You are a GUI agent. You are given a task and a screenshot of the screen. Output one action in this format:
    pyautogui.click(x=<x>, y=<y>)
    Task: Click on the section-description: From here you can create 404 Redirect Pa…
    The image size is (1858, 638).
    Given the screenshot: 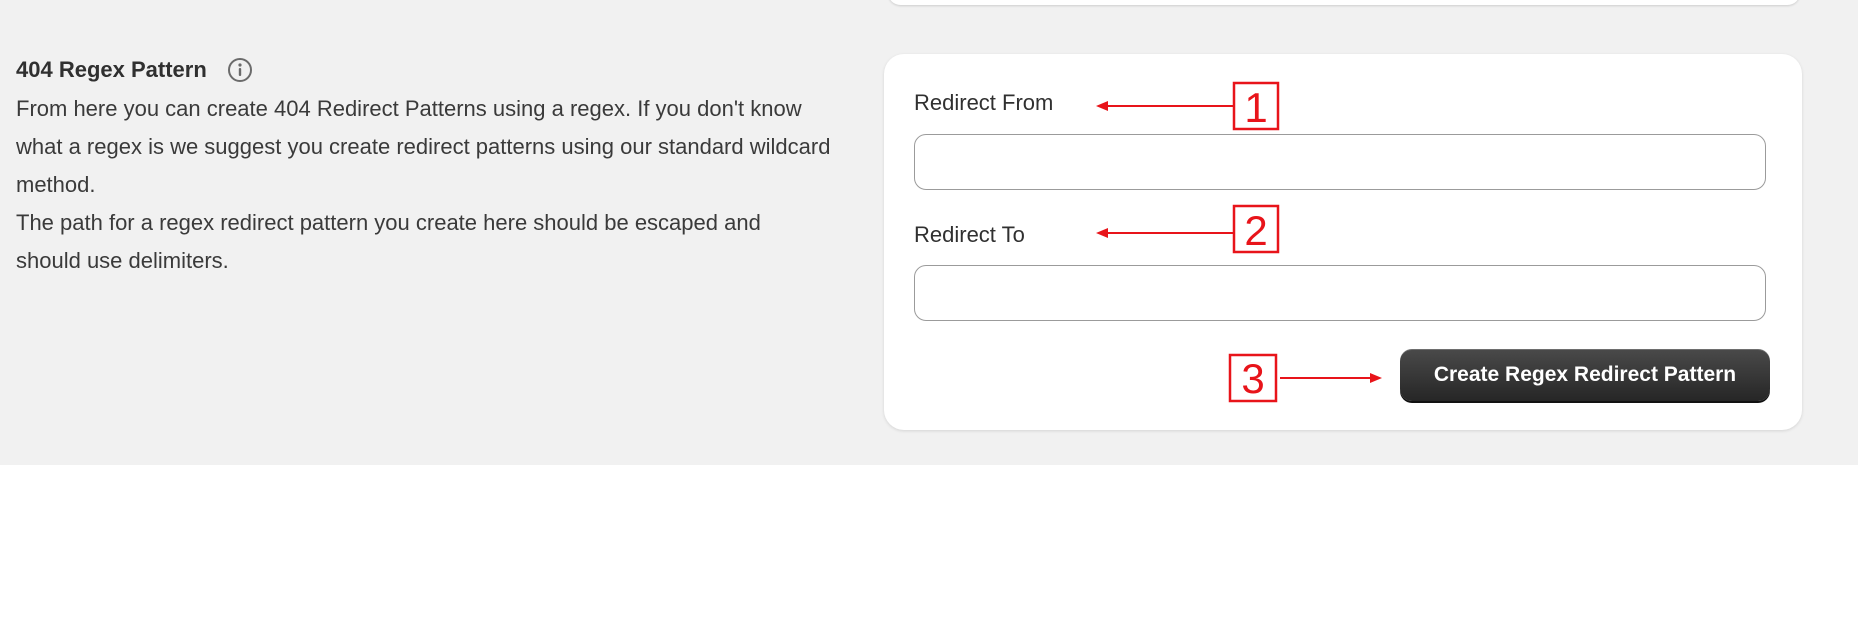 What is the action you would take?
    pyautogui.click(x=423, y=185)
    